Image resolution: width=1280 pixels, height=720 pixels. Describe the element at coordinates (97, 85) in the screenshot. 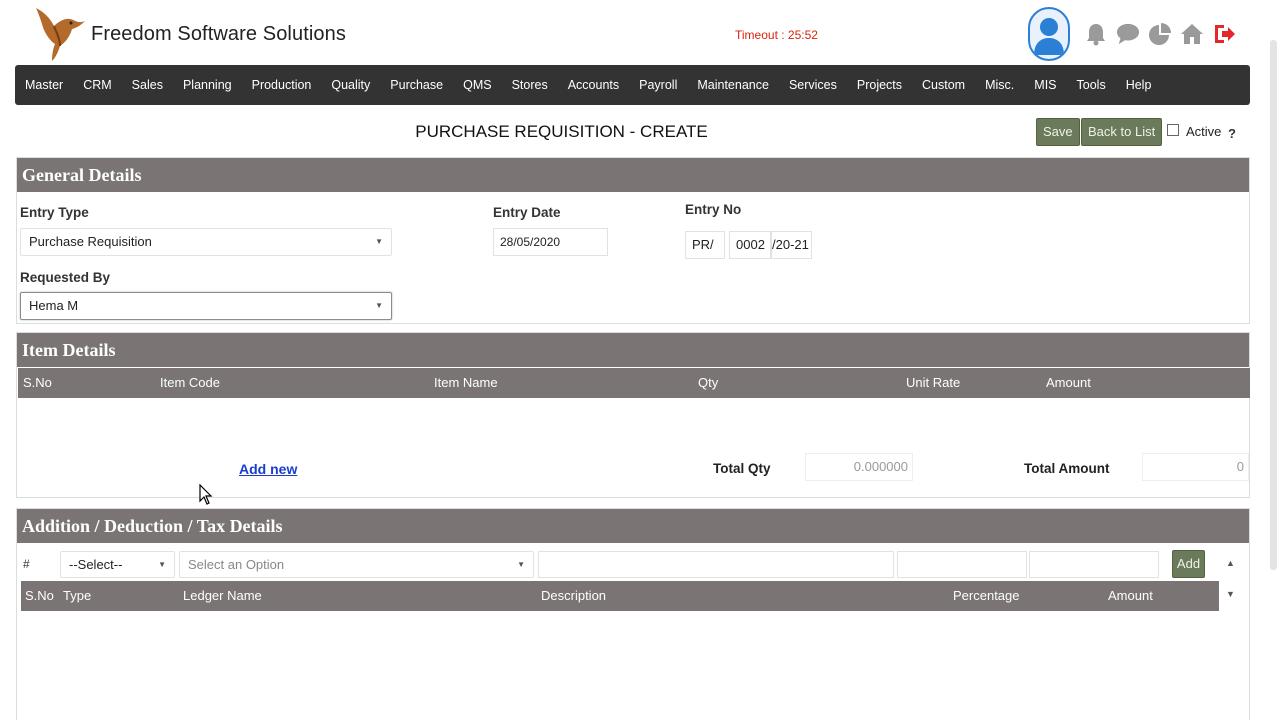

I see `menu-crm: CRM` at that location.